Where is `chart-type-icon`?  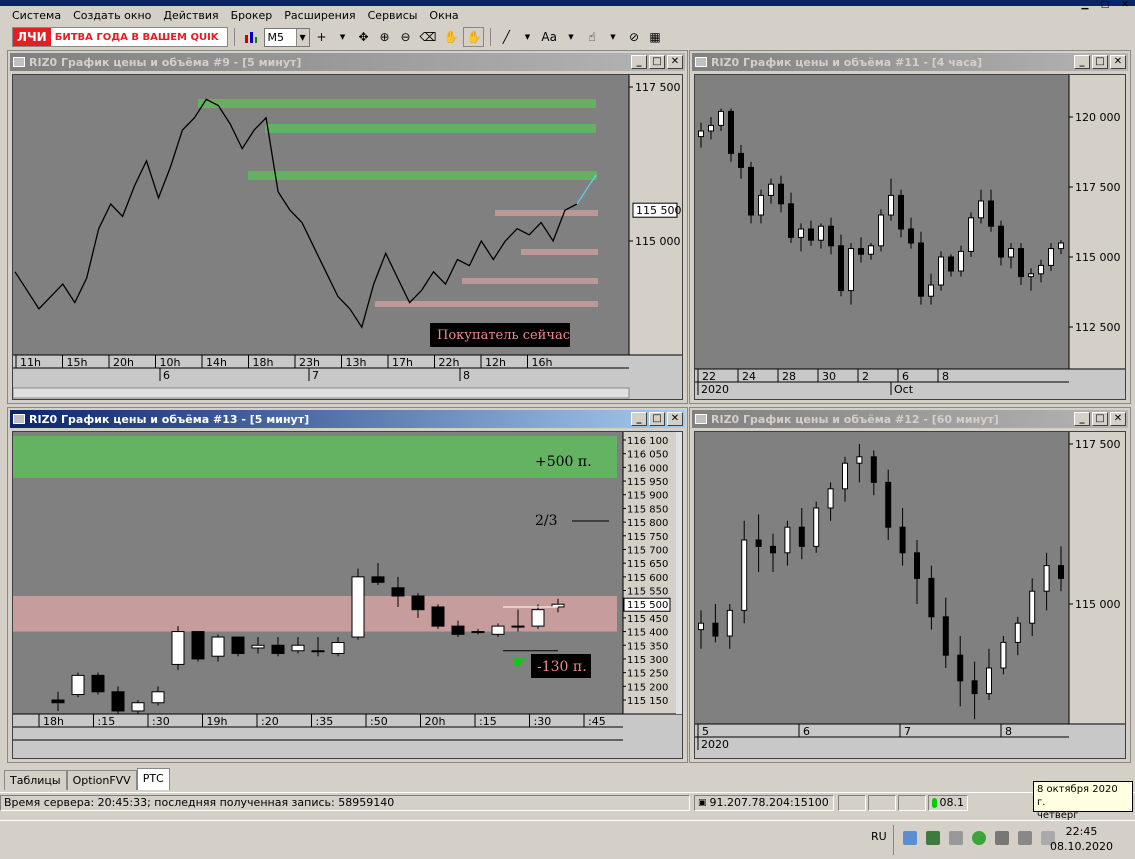 chart-type-icon is located at coordinates (251, 37).